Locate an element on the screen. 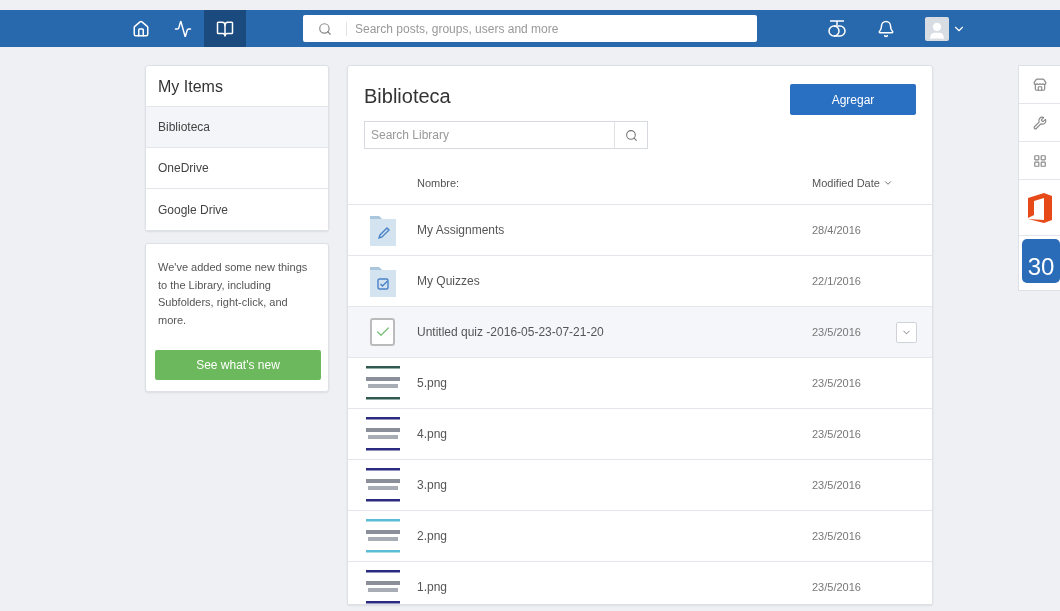  item-name: 4.png is located at coordinates (433, 434).